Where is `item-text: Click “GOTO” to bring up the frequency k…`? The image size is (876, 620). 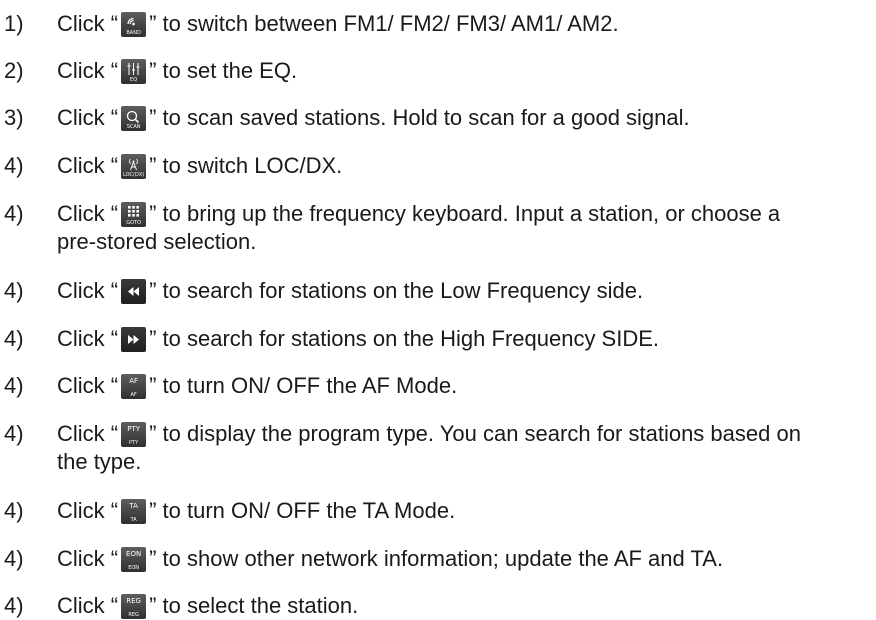 item-text: Click “GOTO” to bring up the frequency k… is located at coordinates (419, 227).